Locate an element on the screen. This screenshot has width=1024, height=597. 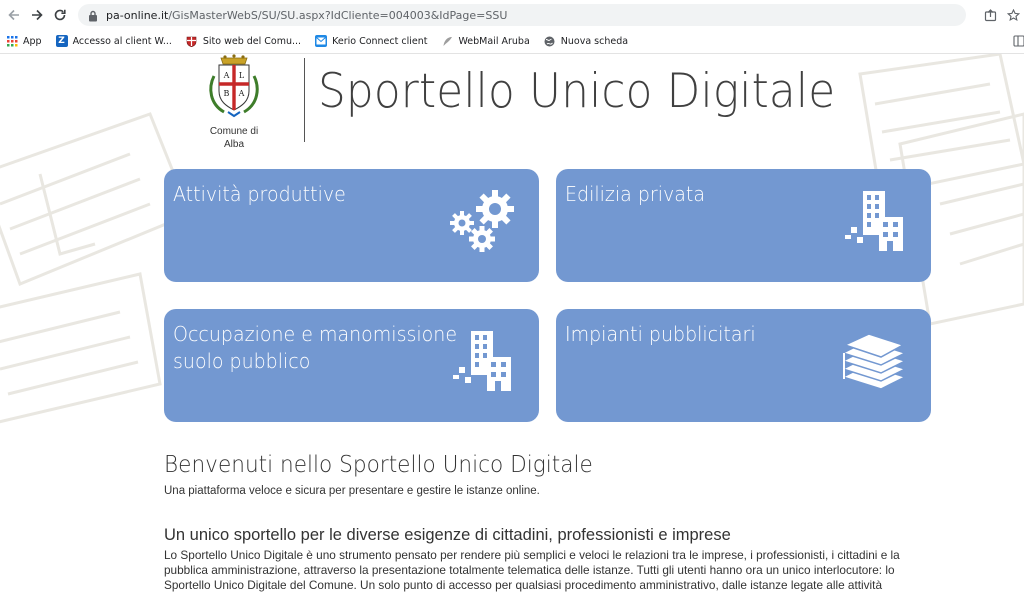
crest-letter: B is located at coordinates (227, 93).